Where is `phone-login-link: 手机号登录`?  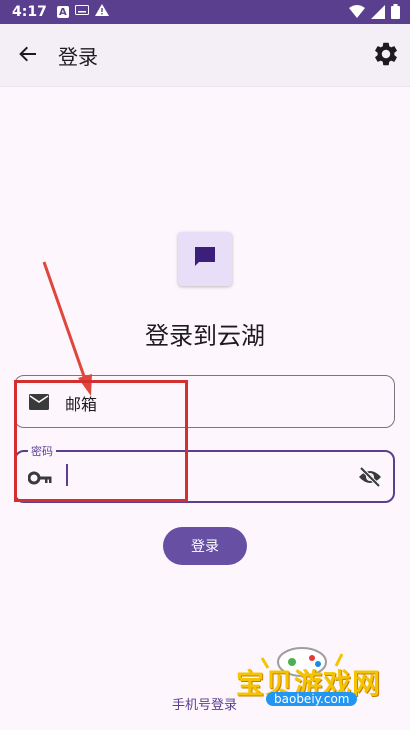
phone-login-link: 手机号登录 is located at coordinates (204, 703).